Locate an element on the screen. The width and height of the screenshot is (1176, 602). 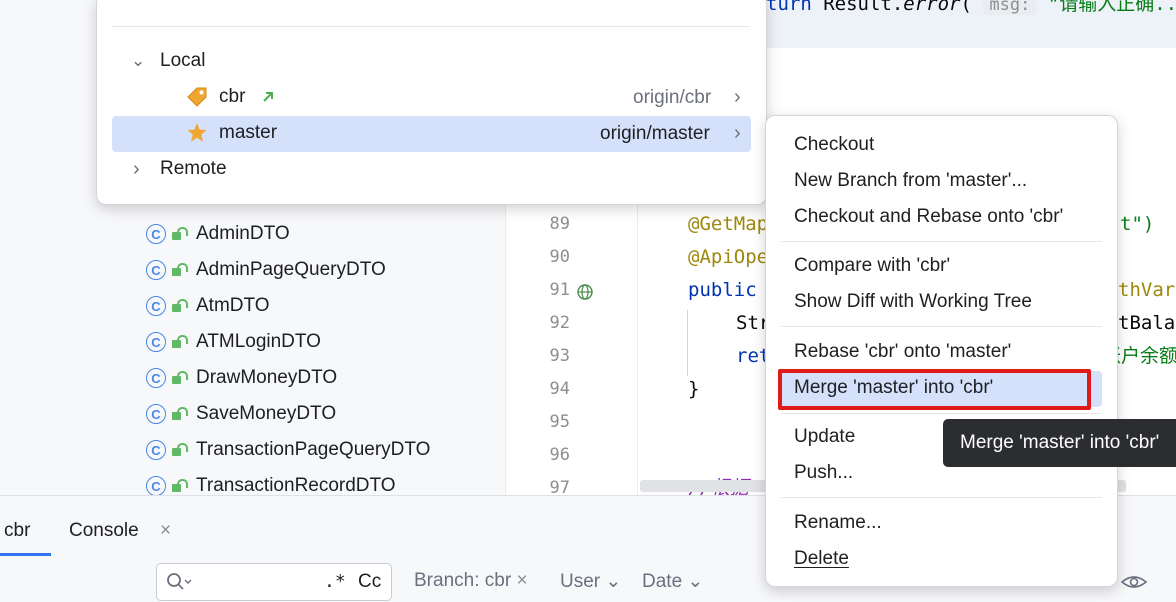
match-case-toggle: Cc is located at coordinates (369, 582).